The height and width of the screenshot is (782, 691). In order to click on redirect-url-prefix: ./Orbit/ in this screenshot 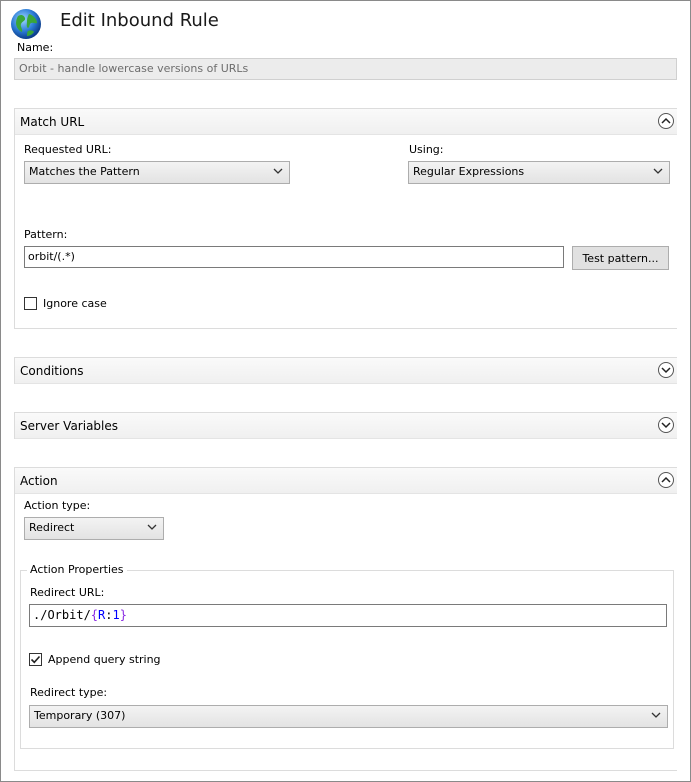, I will do `click(62, 615)`.